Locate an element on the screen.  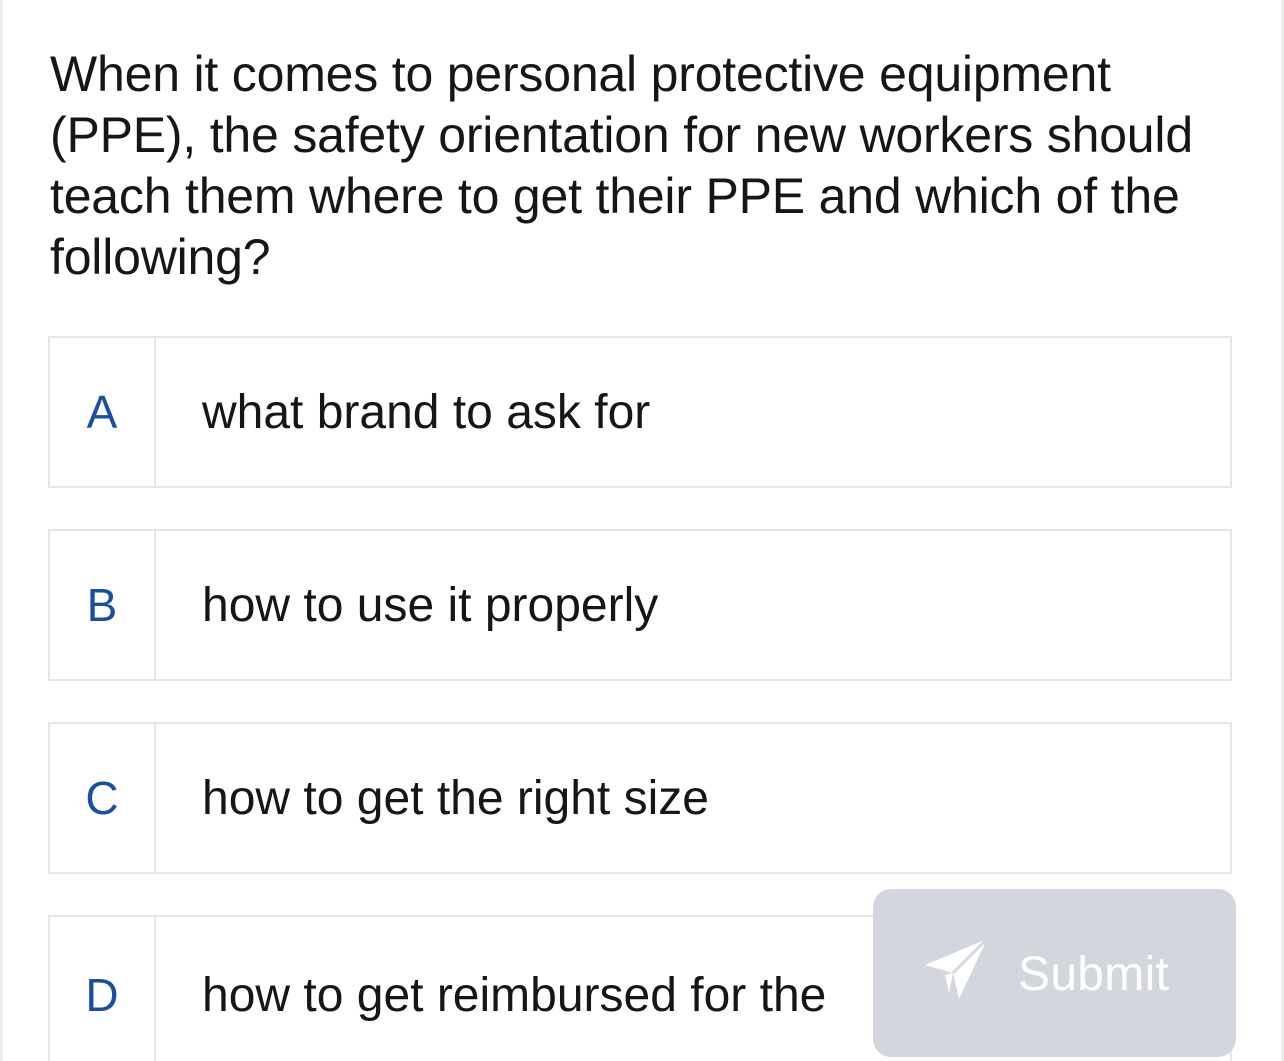
option-b: B how to use it properly is located at coordinates (640, 605).